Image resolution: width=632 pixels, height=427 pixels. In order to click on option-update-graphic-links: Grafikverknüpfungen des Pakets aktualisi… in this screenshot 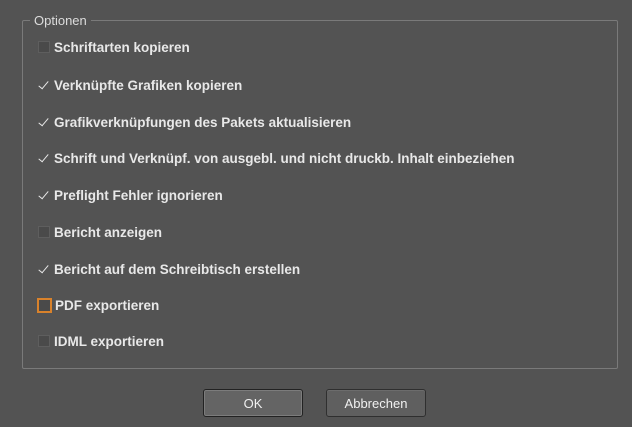, I will do `click(194, 122)`.